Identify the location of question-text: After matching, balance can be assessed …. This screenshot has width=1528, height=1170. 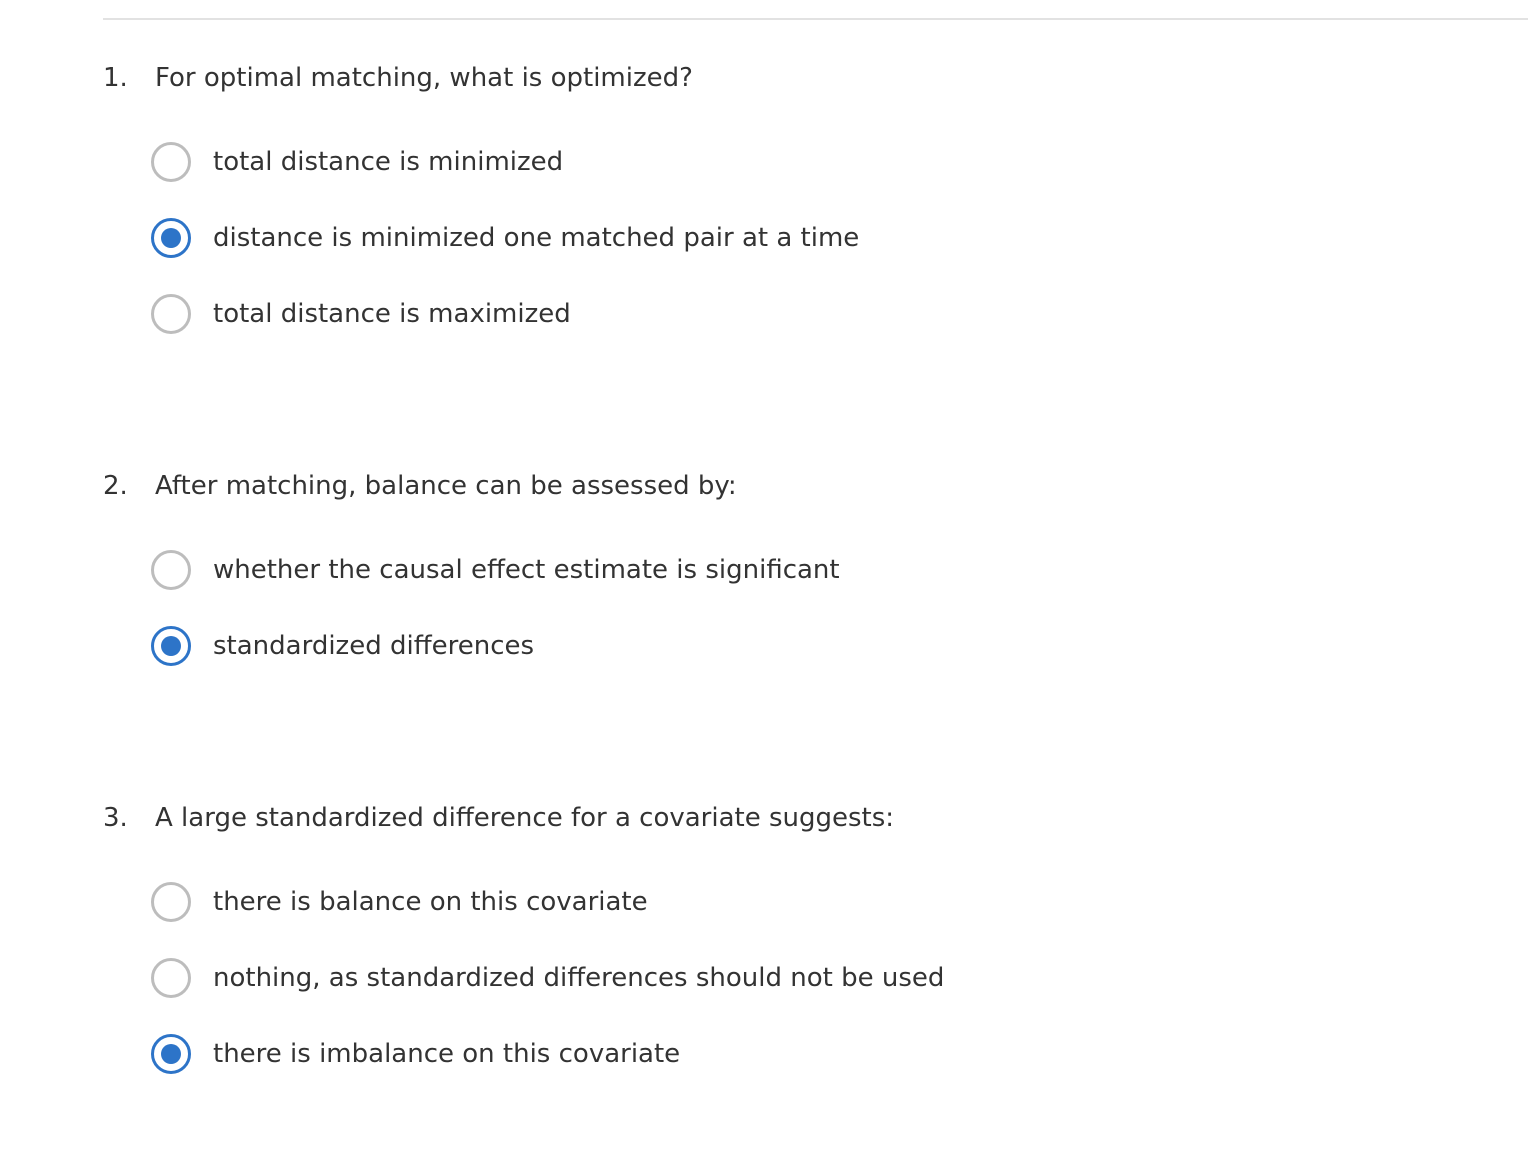
(446, 486).